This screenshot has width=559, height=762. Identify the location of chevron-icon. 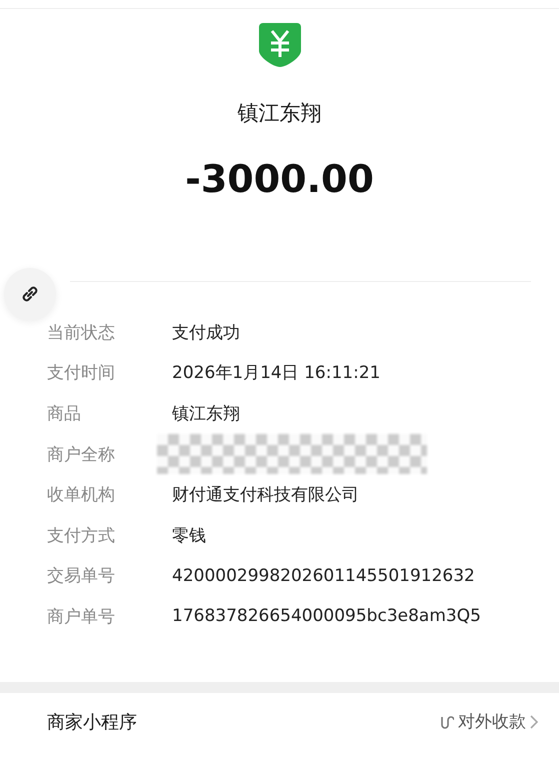
(534, 721).